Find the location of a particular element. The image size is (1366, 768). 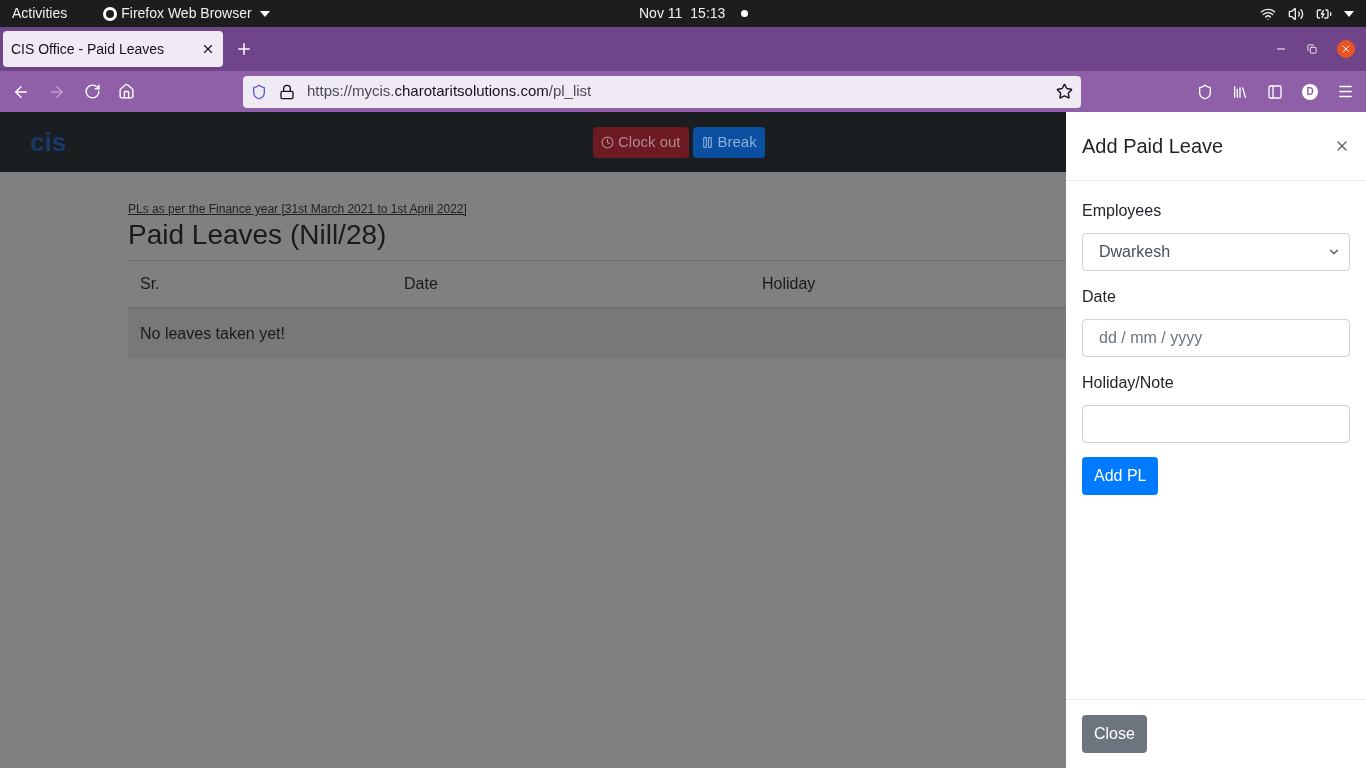

account-avatar: D is located at coordinates (1310, 91).